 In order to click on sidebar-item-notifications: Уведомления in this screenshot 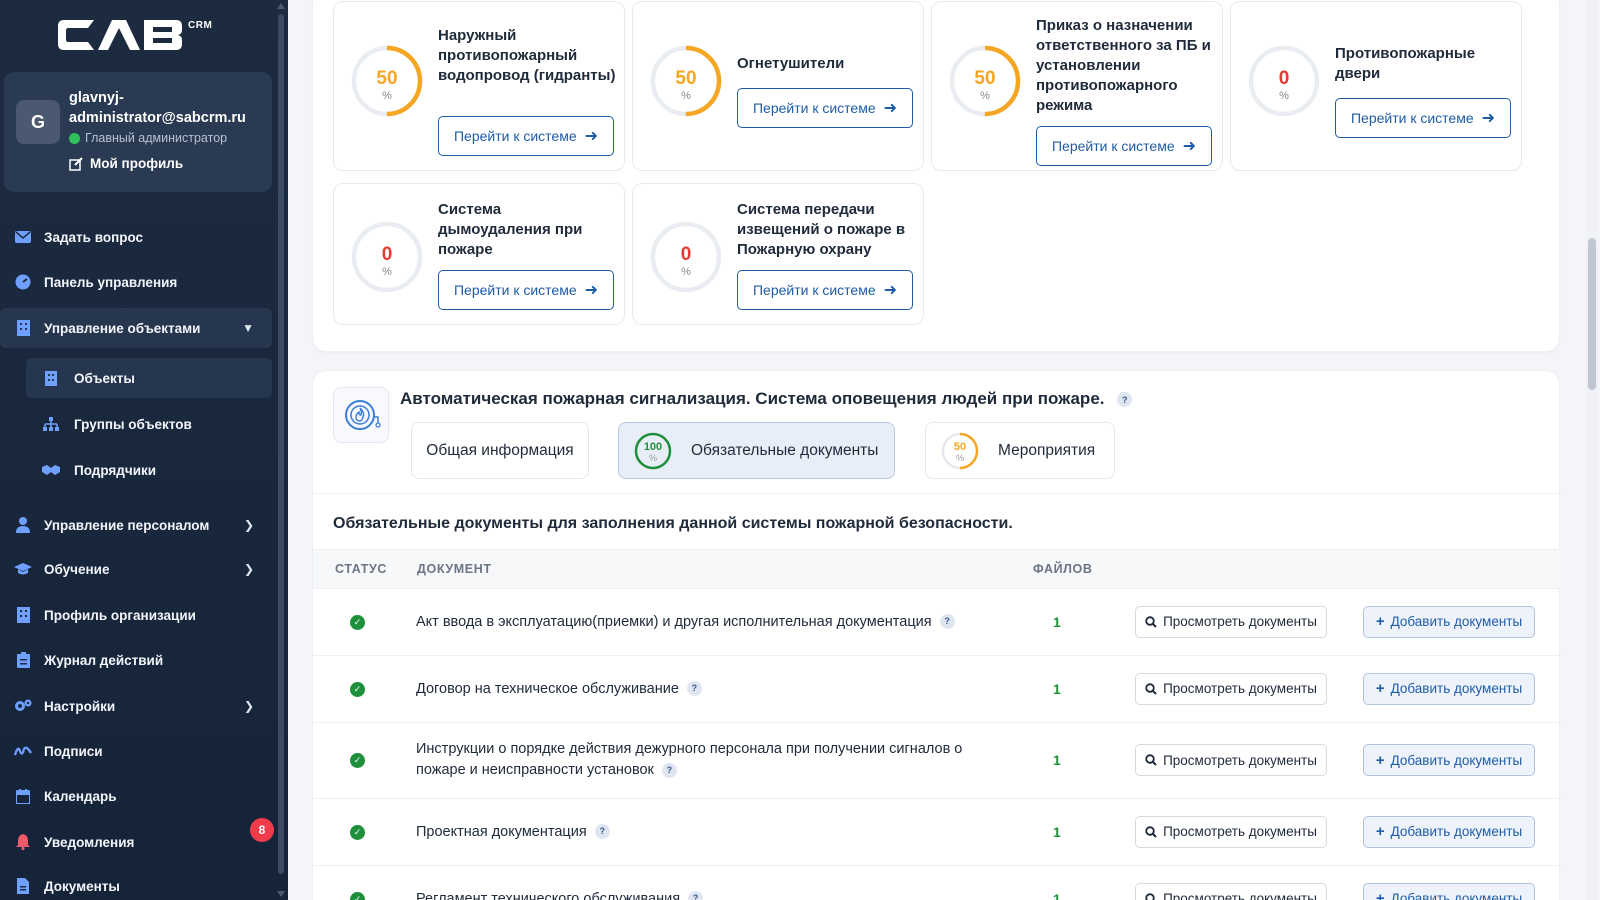, I will do `click(136, 842)`.